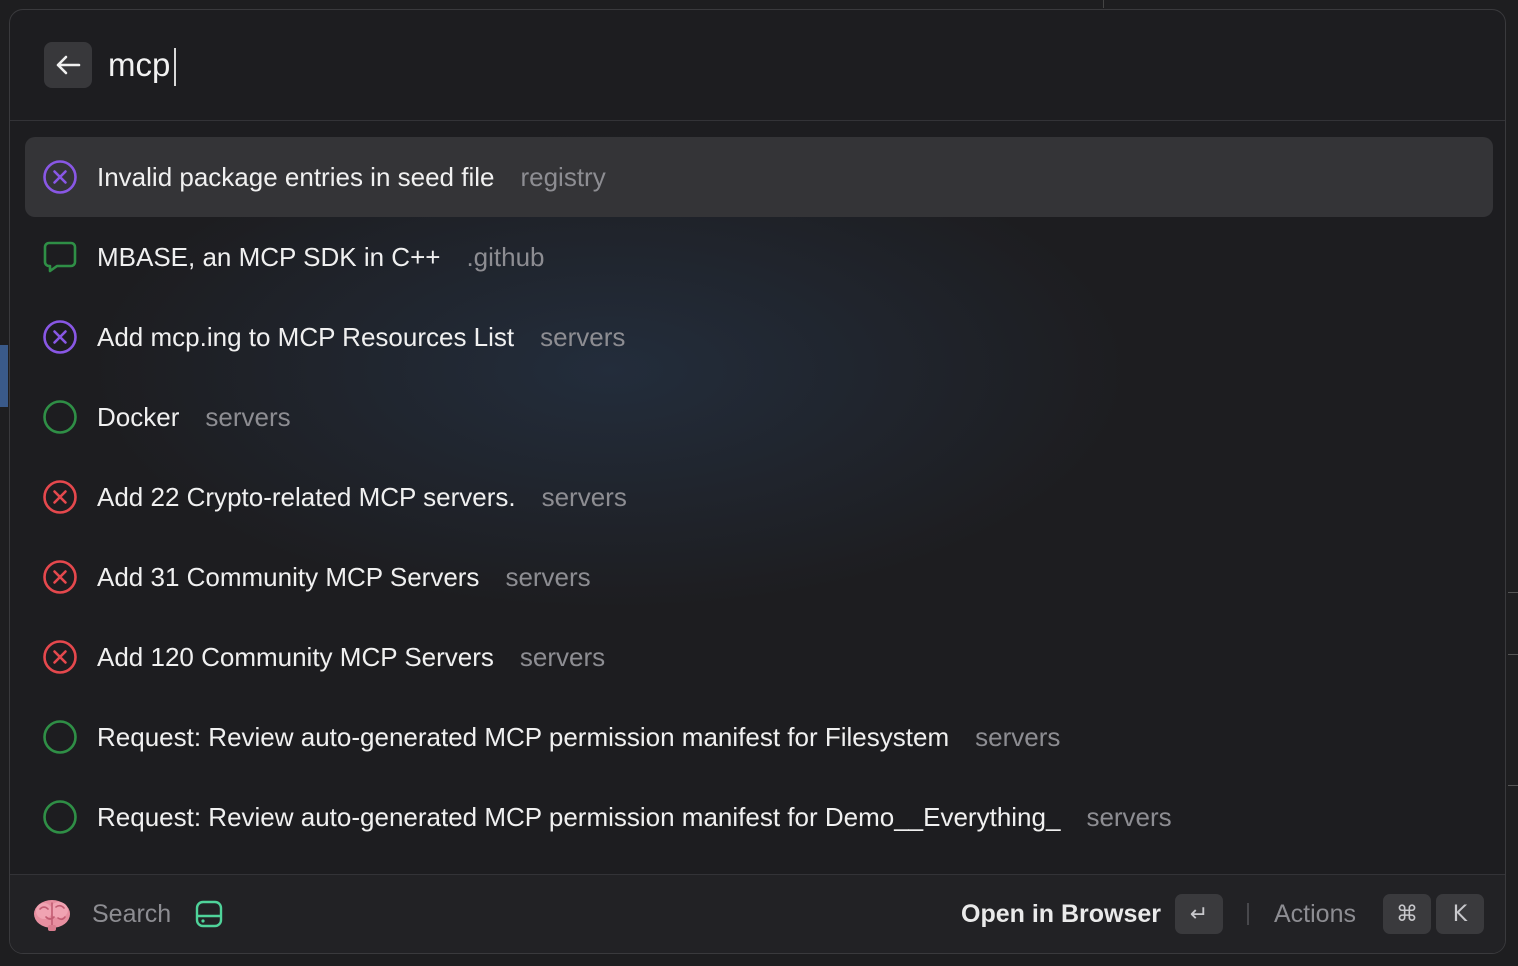 This screenshot has width=1518, height=966. What do you see at coordinates (505, 256) in the screenshot?
I see `result-repo: .github` at bounding box center [505, 256].